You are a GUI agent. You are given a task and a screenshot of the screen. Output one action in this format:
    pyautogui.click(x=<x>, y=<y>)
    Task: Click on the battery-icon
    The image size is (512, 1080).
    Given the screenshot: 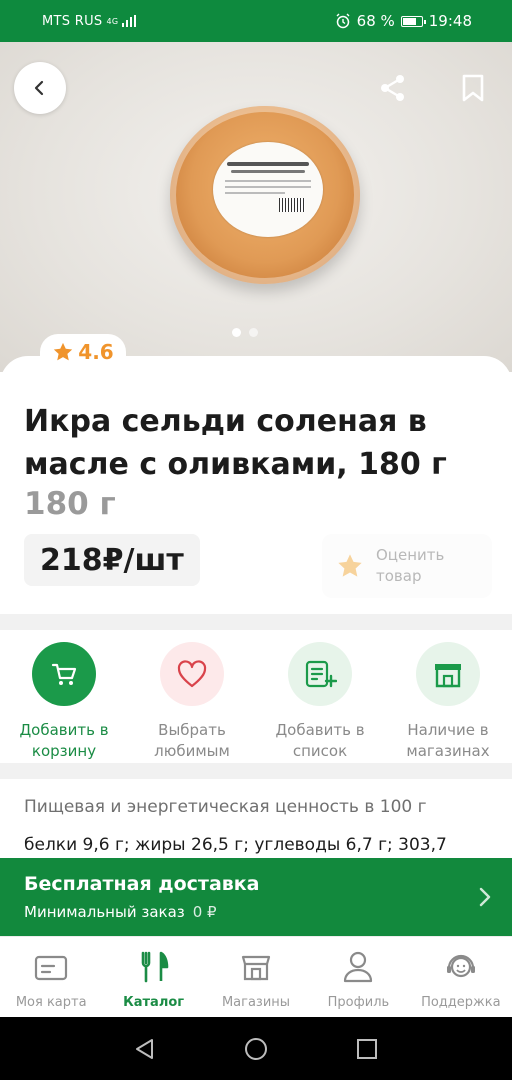 What is the action you would take?
    pyautogui.click(x=413, y=21)
    